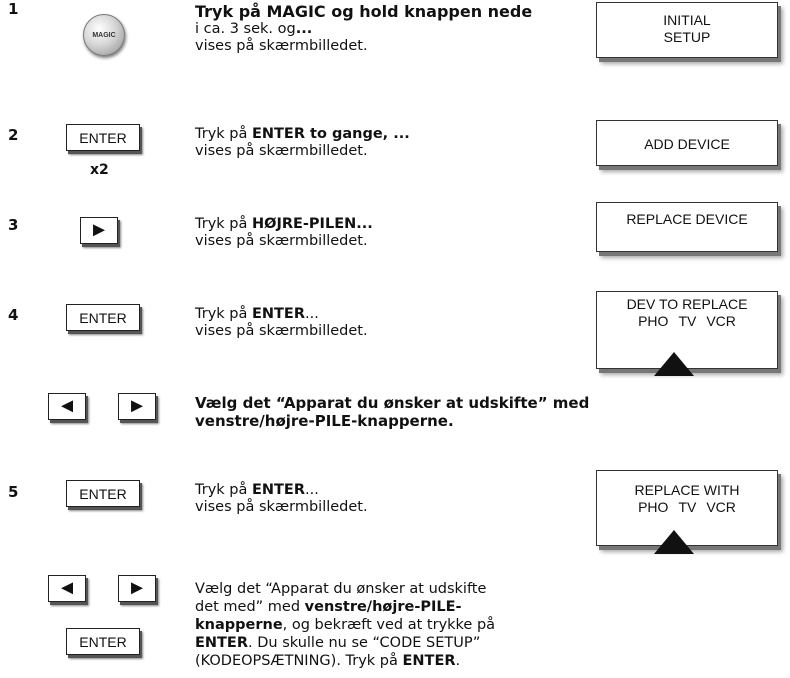 The width and height of the screenshot is (790, 678). Describe the element at coordinates (687, 304) in the screenshot. I see `display-title: DEV TO REPLACE` at that location.